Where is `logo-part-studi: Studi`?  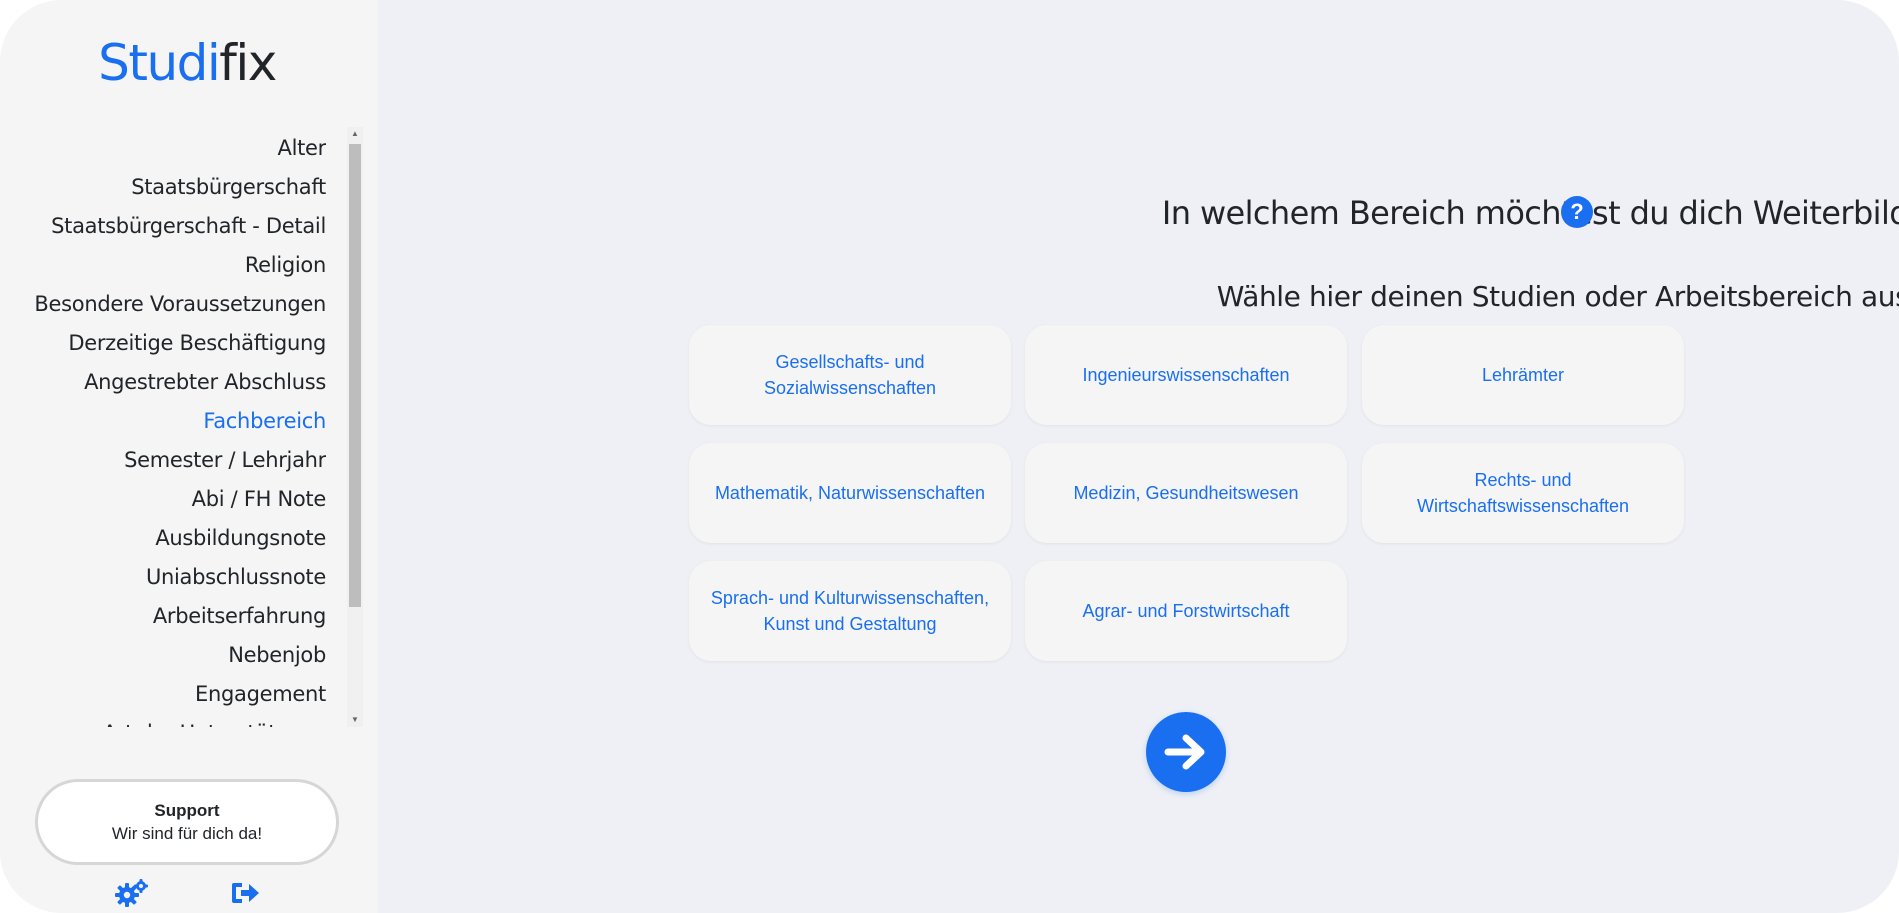 logo-part-studi: Studi is located at coordinates (159, 63).